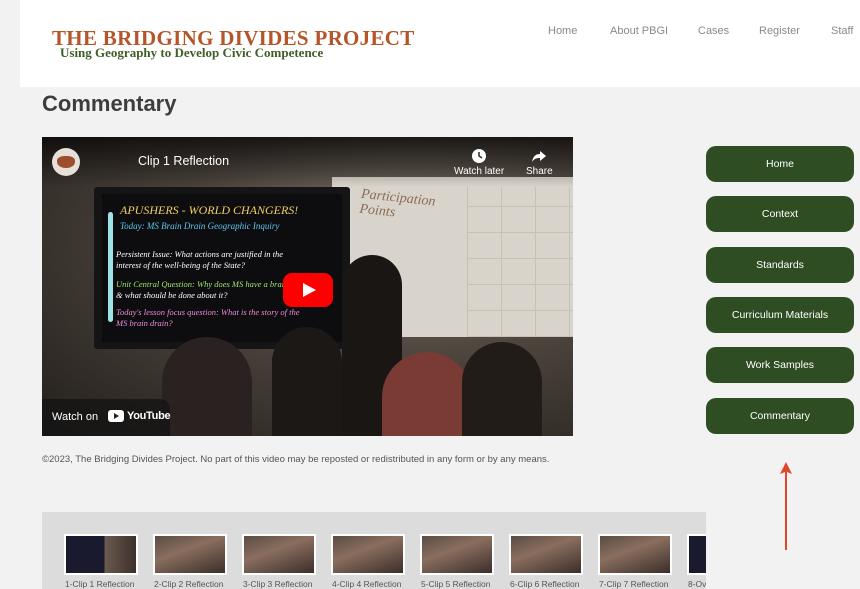 The height and width of the screenshot is (589, 860). What do you see at coordinates (277, 584) in the screenshot?
I see `thumbnail-caption: 3-Clip 3 Reflection` at bounding box center [277, 584].